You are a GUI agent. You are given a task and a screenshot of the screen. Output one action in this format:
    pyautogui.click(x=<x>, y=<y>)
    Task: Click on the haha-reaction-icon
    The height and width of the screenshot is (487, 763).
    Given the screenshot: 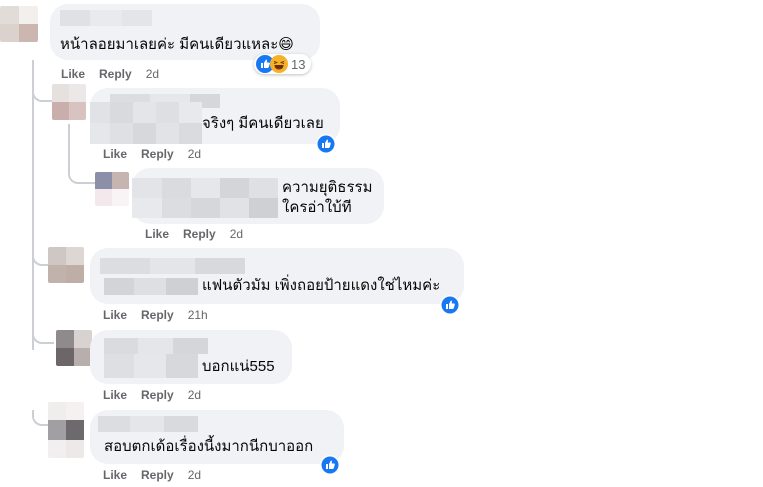 What is the action you would take?
    pyautogui.click(x=279, y=64)
    